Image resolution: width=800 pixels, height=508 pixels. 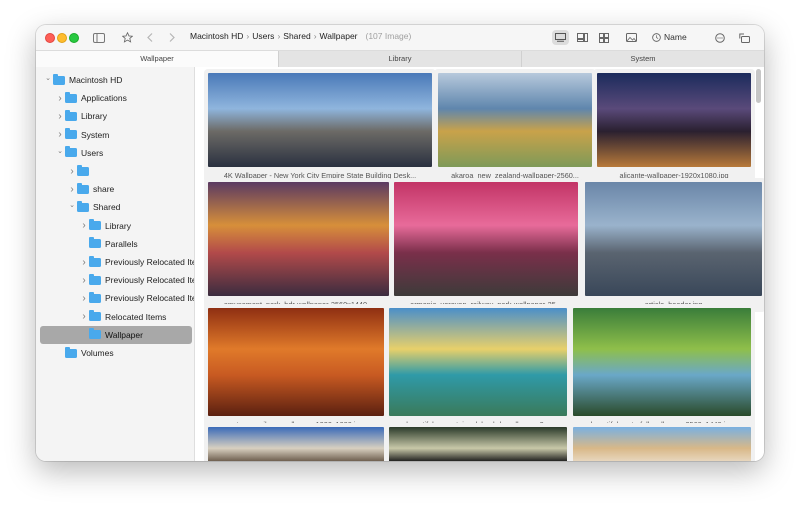 I want to click on sidebar-item-label: Users, so click(x=92, y=152).